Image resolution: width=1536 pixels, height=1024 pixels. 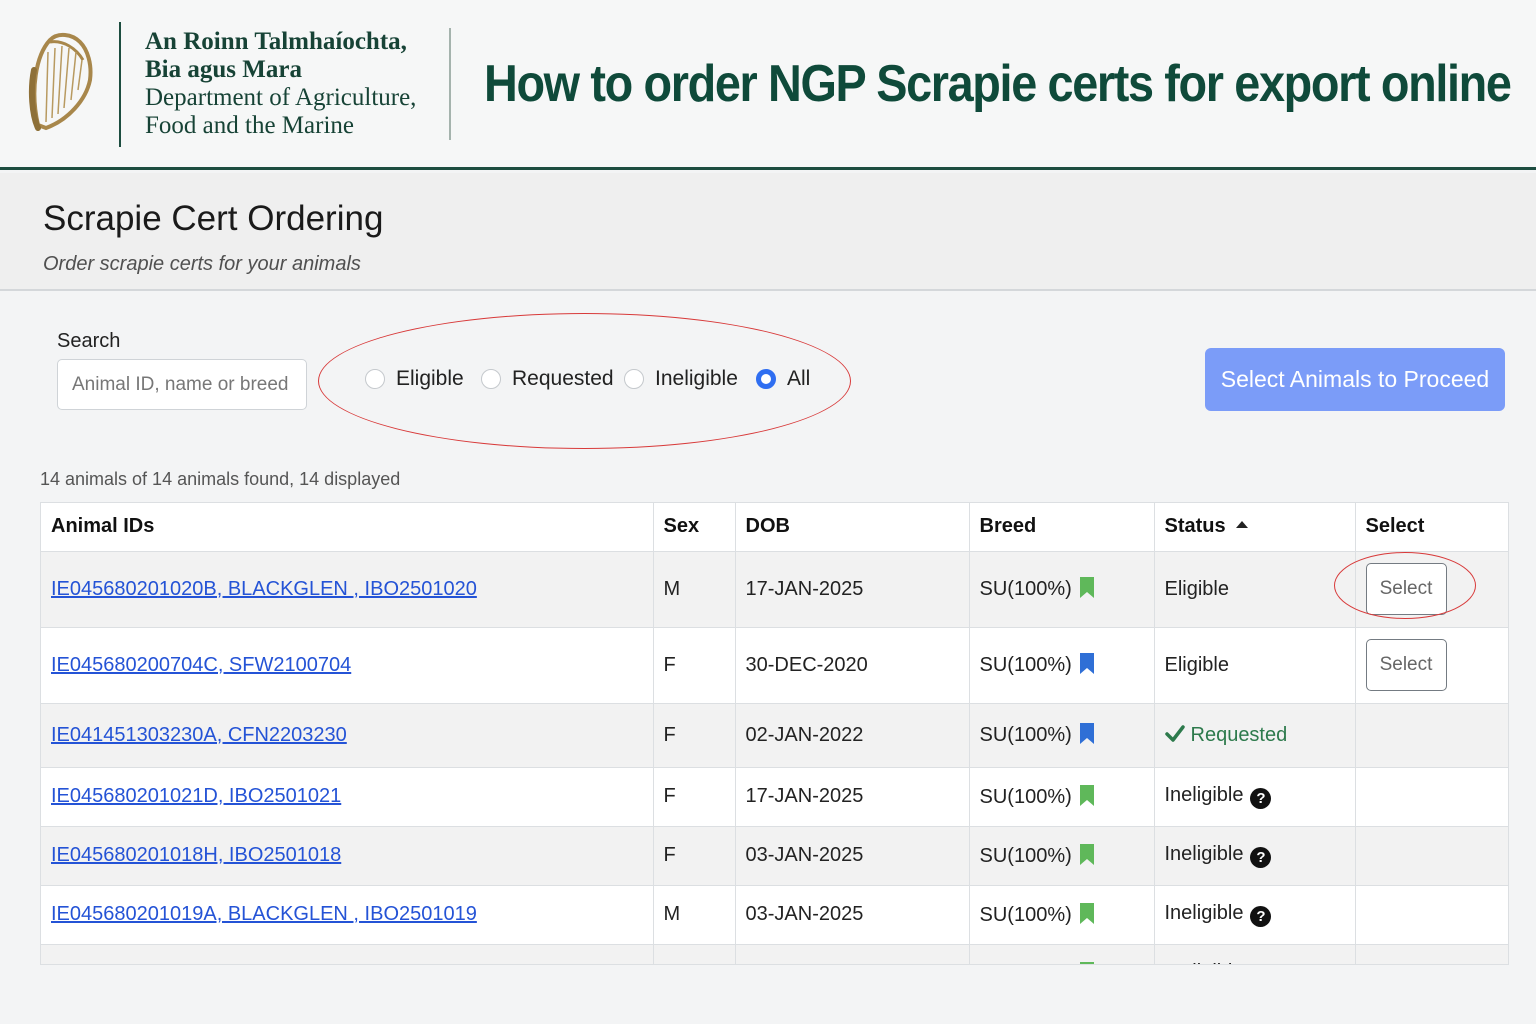 What do you see at coordinates (201, 665) in the screenshot?
I see `animal-id-link: IE045680200704C, SFW2100704` at bounding box center [201, 665].